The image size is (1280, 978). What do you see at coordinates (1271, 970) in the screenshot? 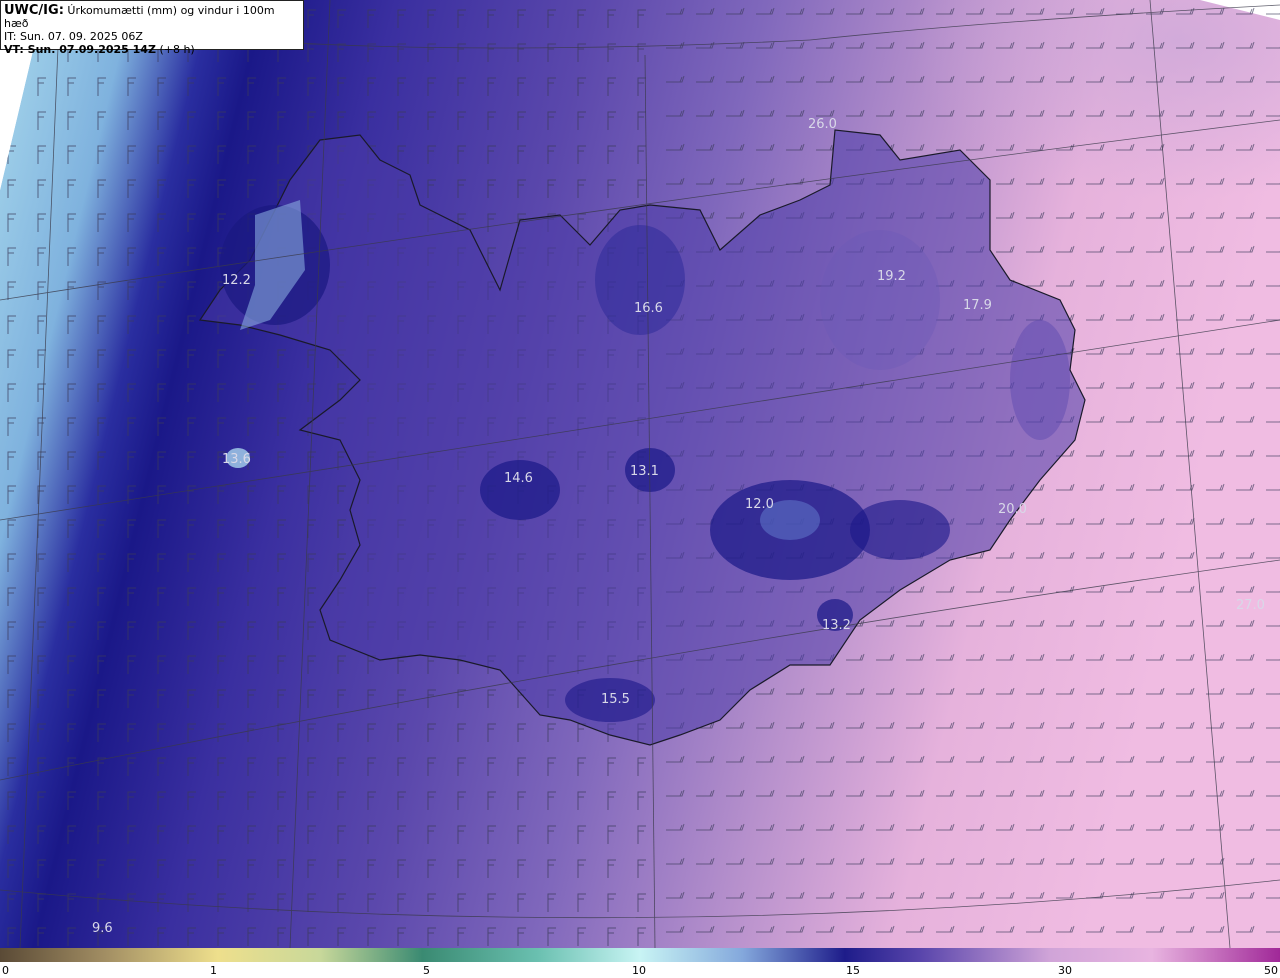
I see `colorbar-tick: 50` at bounding box center [1271, 970].